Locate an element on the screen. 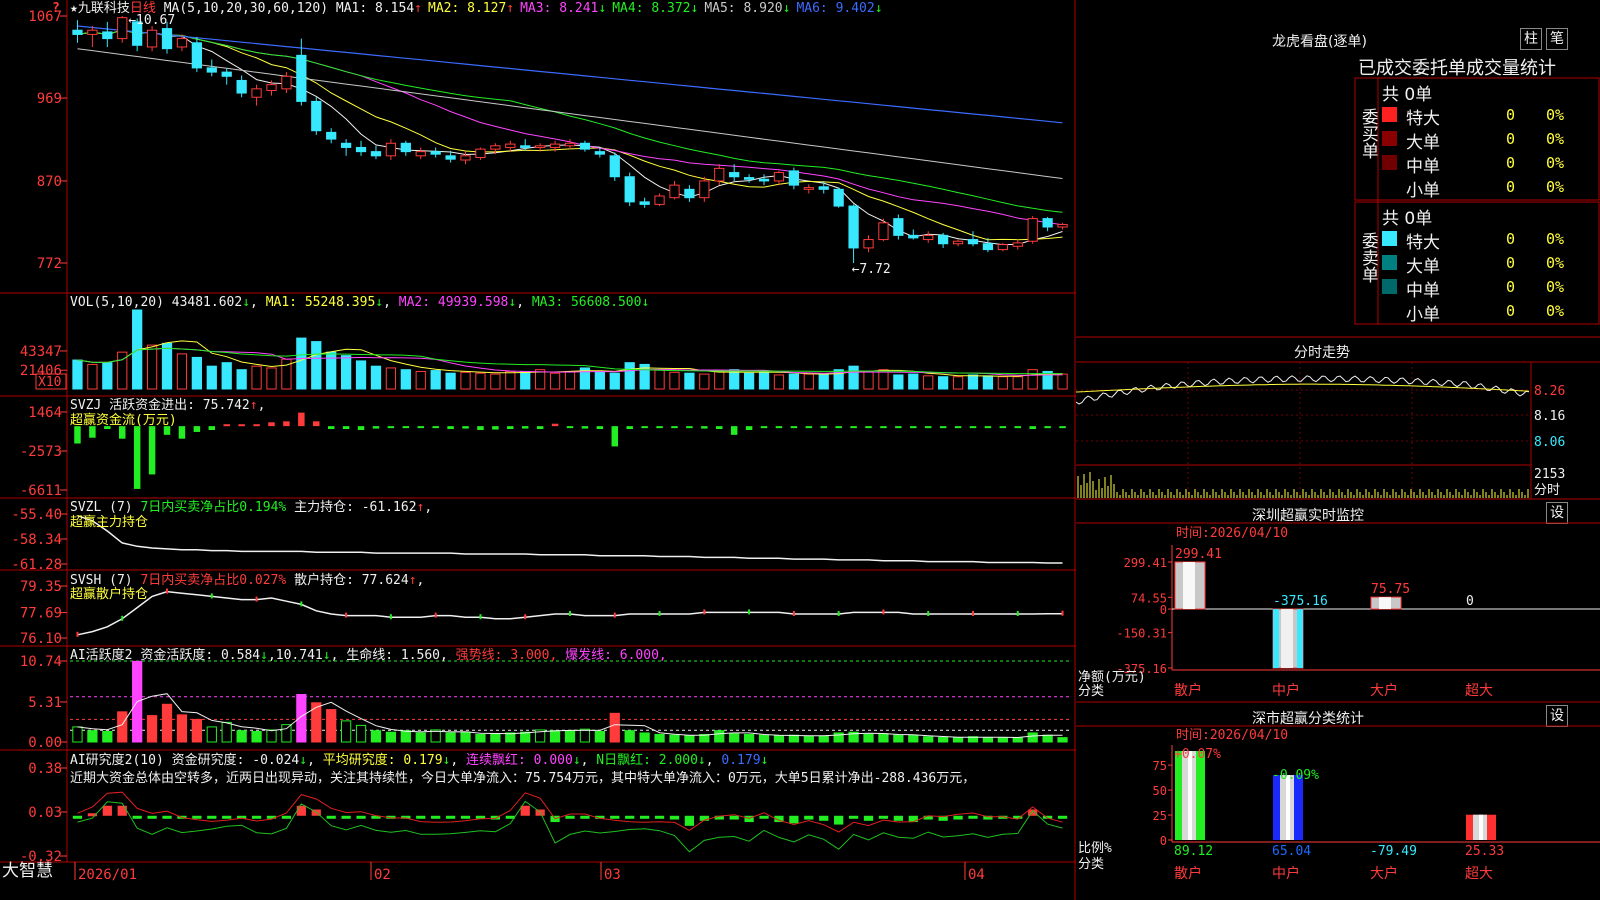  red-arrow: ↓ is located at coordinates (576, 760).